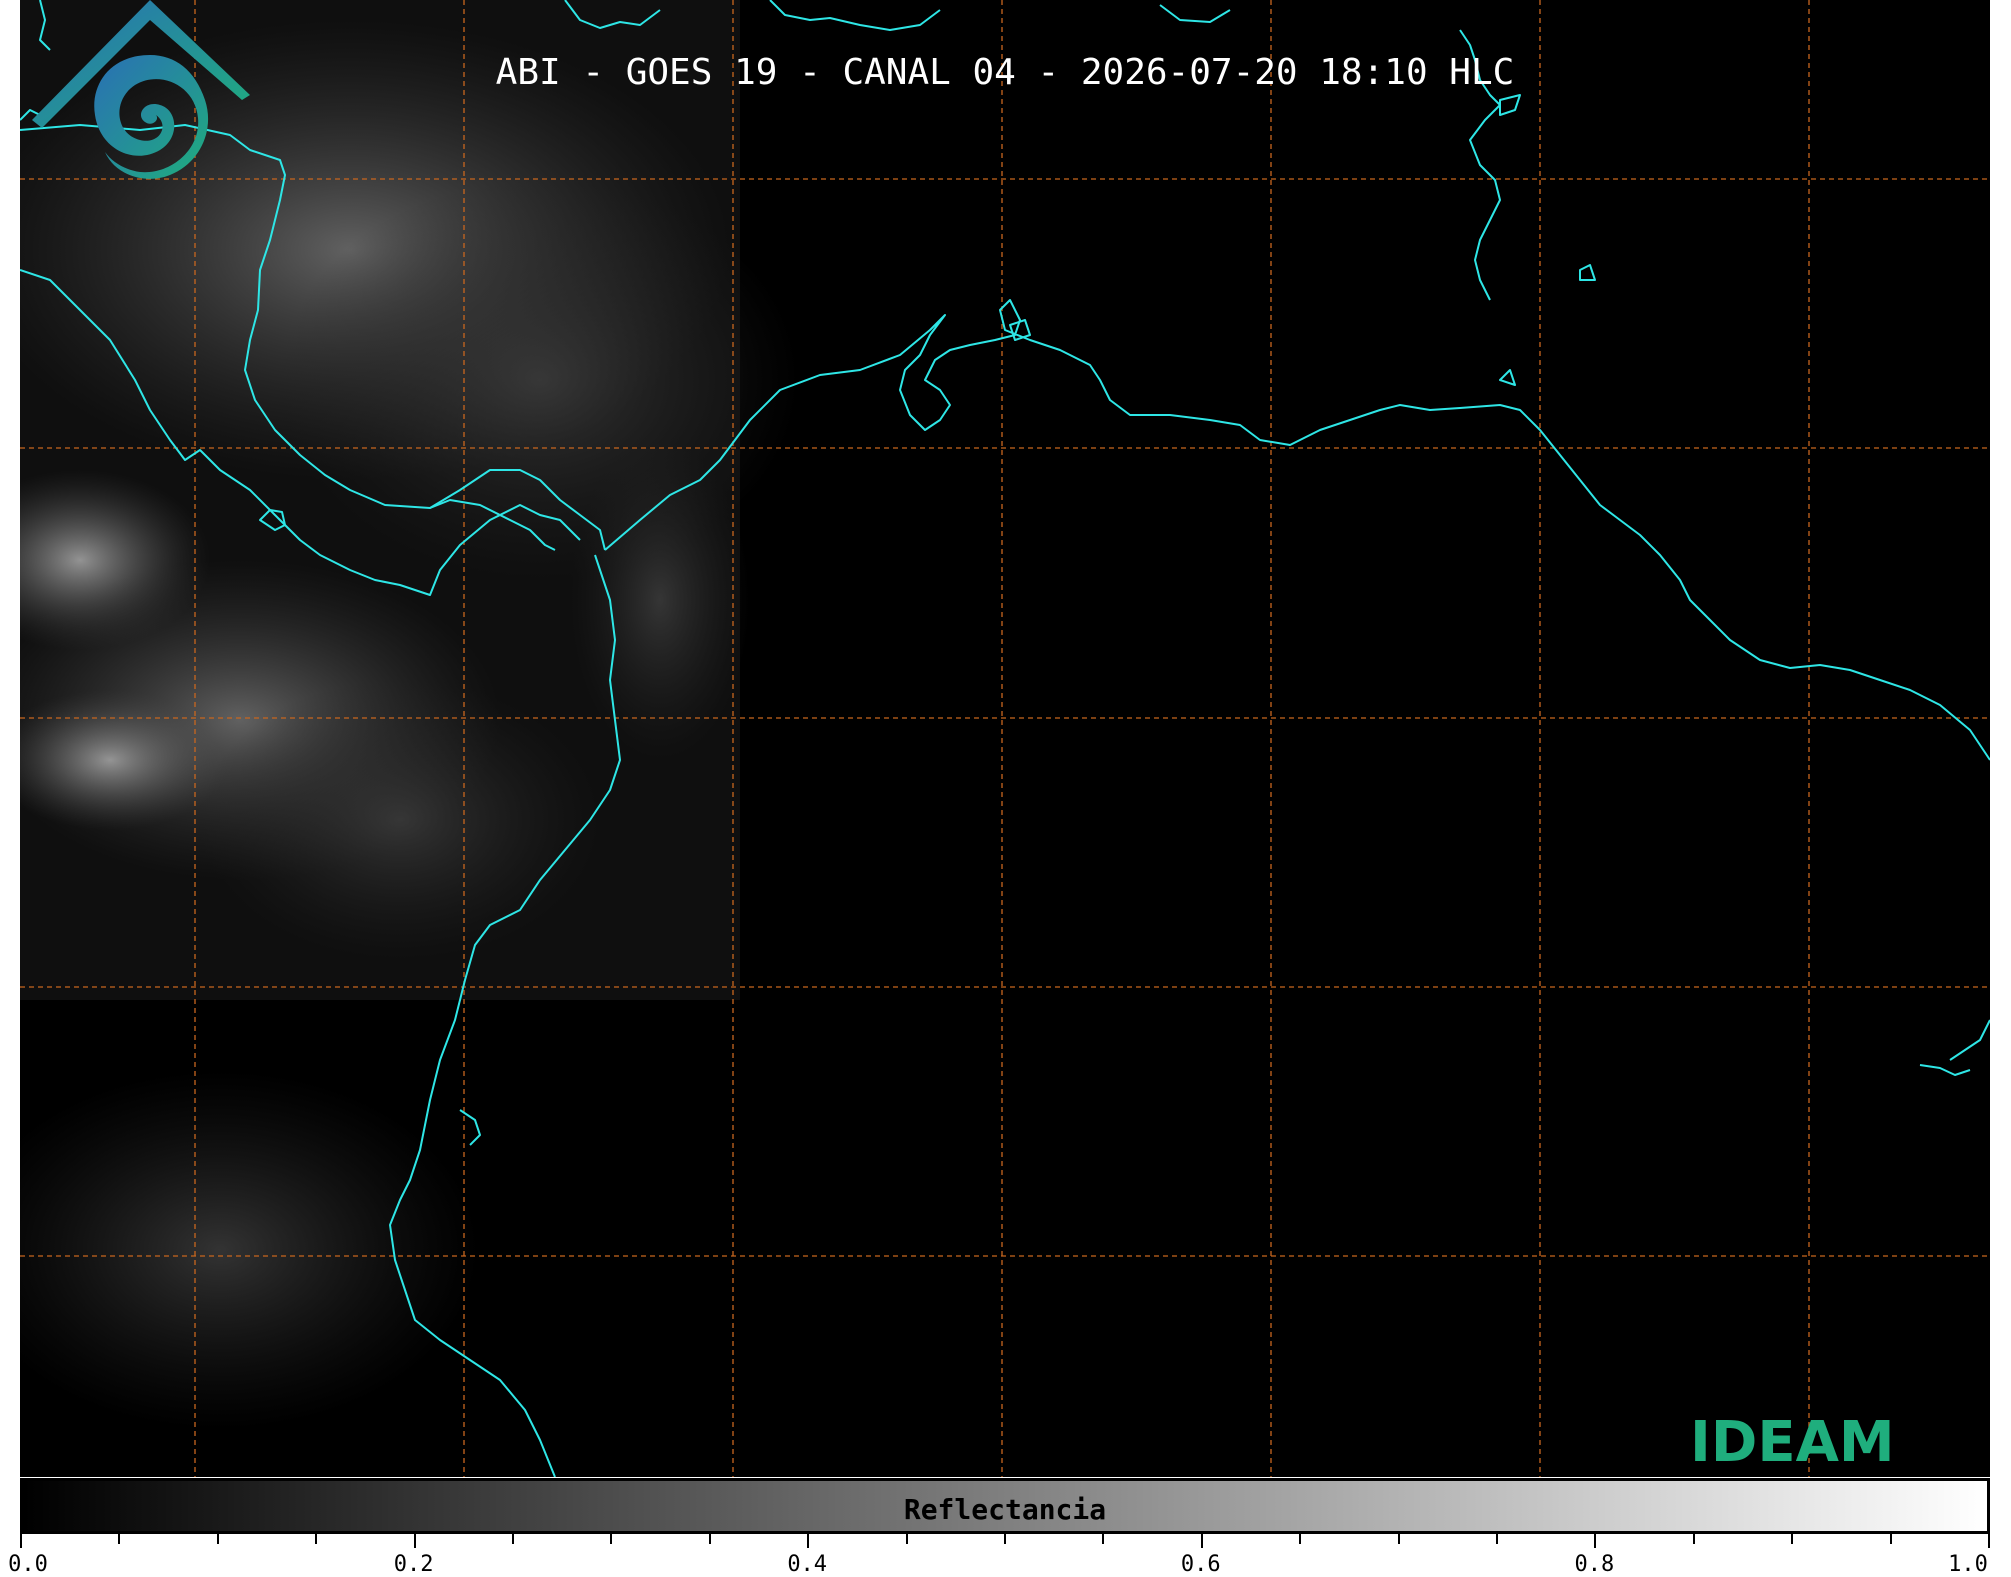  I want to click on colorbar-tick-label: 0.4, so click(807, 1564).